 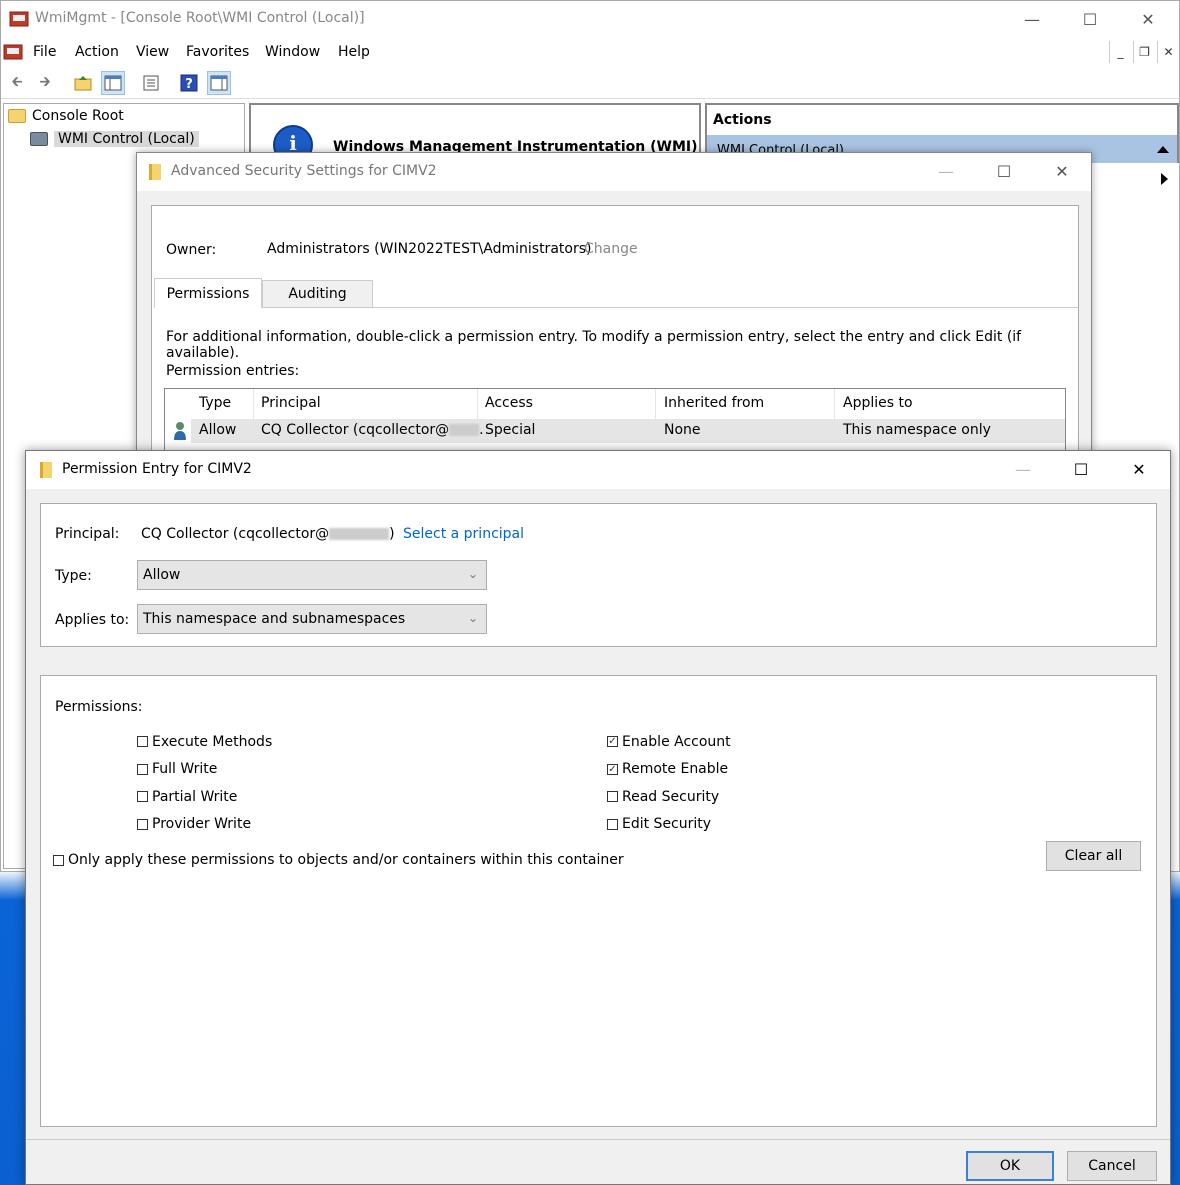 What do you see at coordinates (725, 307) in the screenshot?
I see `tab-divider` at bounding box center [725, 307].